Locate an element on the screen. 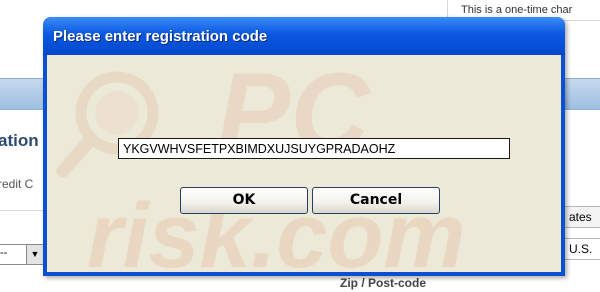 This screenshot has width=600, height=292. country-field-text: U.S. is located at coordinates (581, 249).